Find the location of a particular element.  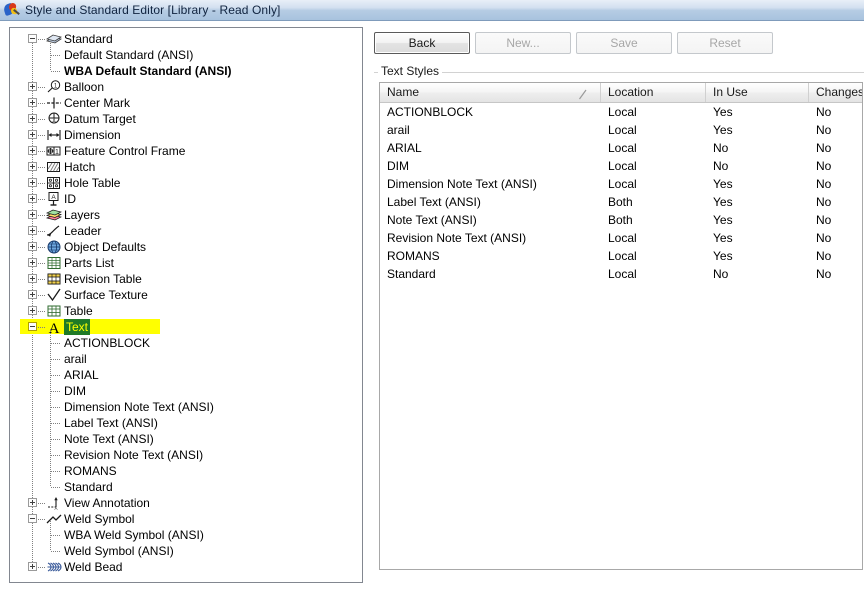

tree-item: Revision Table is located at coordinates (179, 279).